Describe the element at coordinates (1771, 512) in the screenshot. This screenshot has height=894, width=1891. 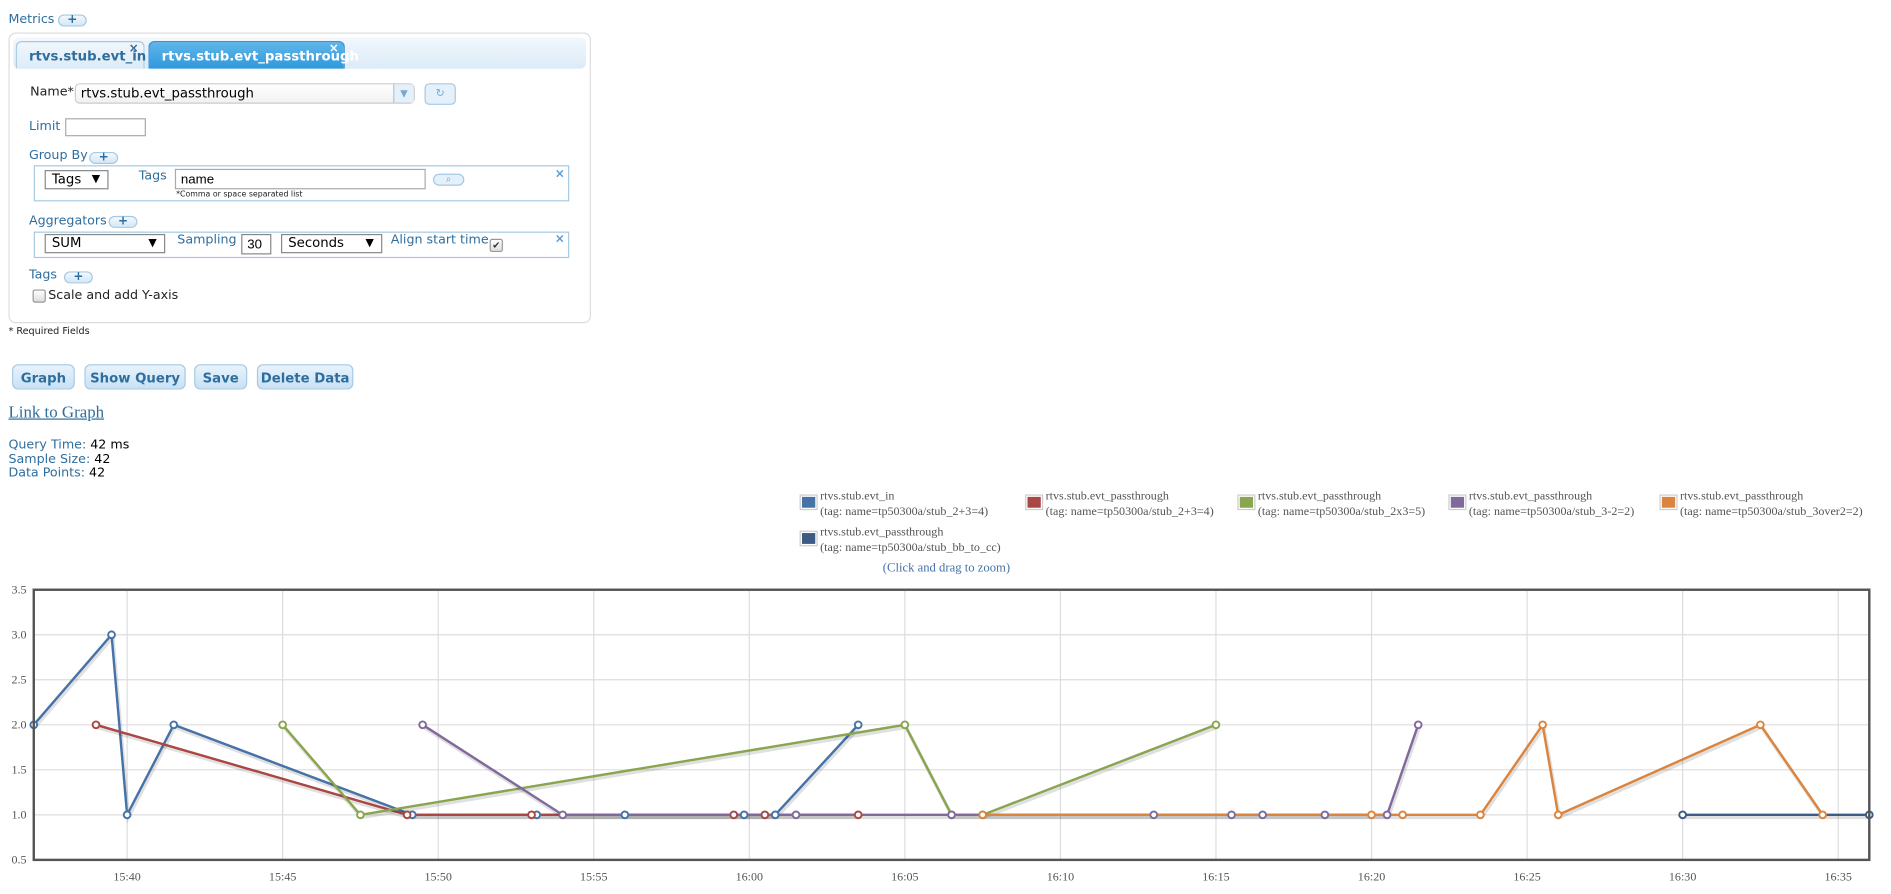
I see `legend-text: (tag: name=tp50300a/stub_3over2=2)` at that location.